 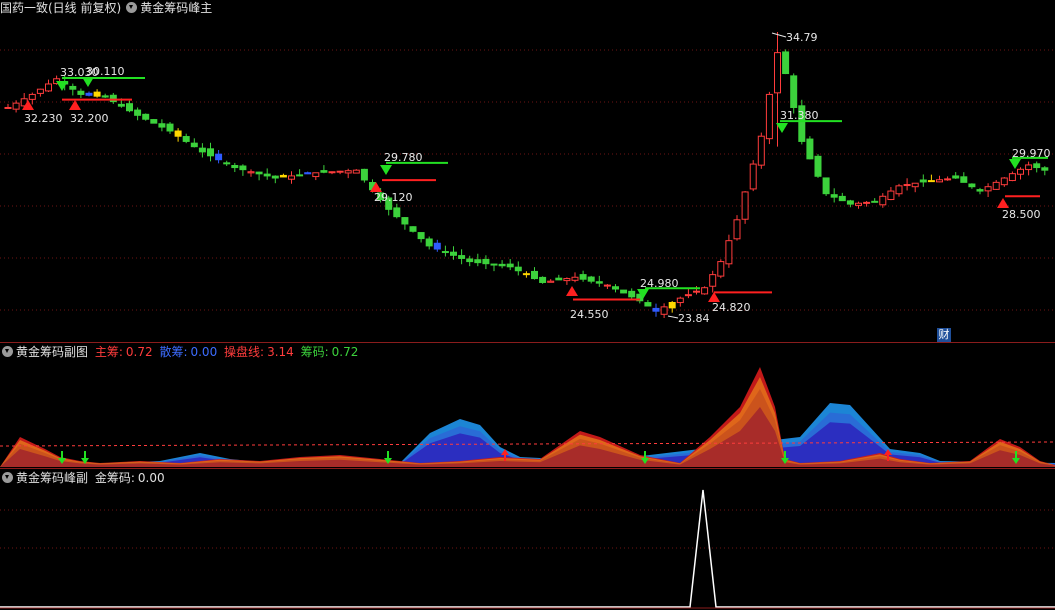 I want to click on main-indicator-toggle-icon, so click(x=132, y=7).